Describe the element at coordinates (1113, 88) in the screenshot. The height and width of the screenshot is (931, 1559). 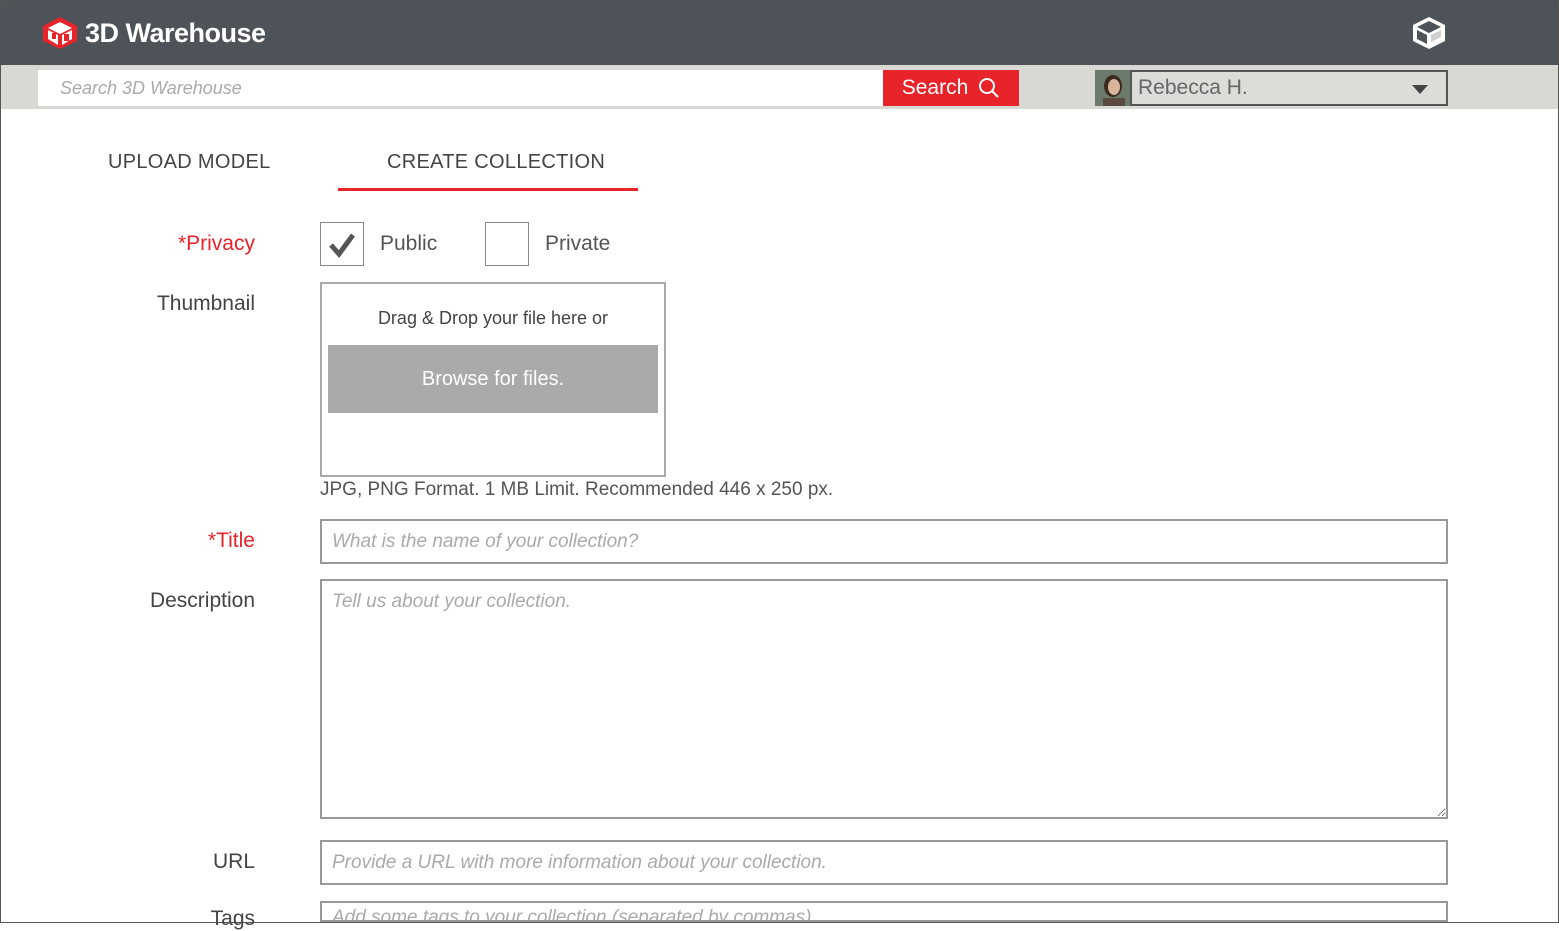
I see `avatar` at that location.